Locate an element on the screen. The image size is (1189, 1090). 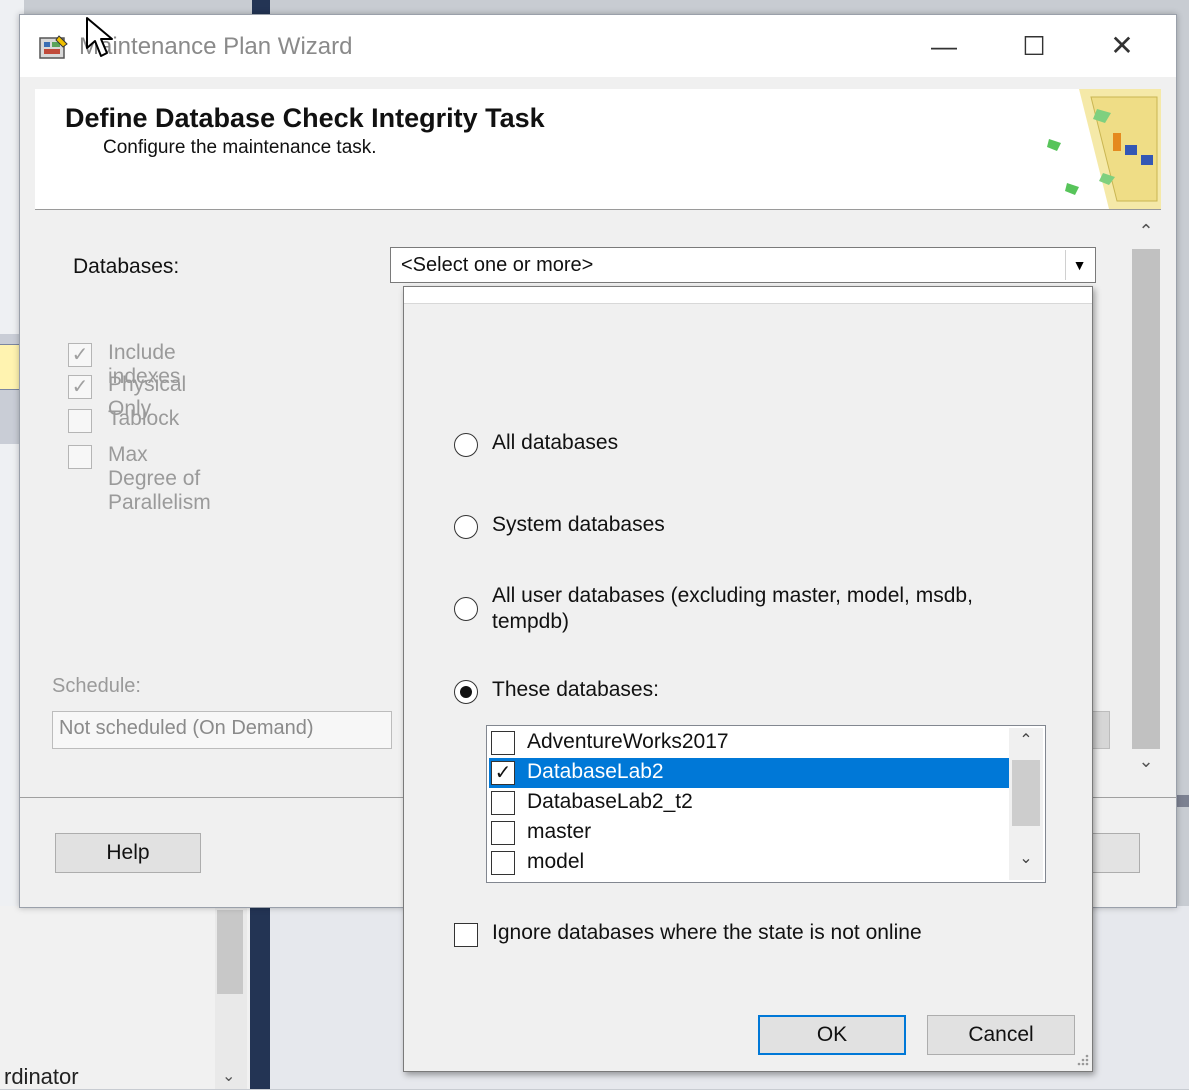
tablock-checkbox is located at coordinates (80, 421).